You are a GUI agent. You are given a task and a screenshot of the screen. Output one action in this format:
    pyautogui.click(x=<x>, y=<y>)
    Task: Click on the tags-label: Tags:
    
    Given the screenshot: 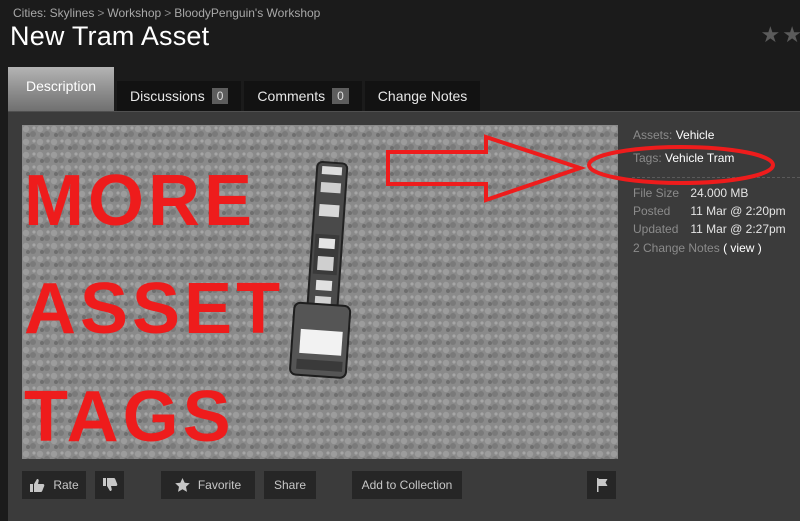 What is the action you would take?
    pyautogui.click(x=647, y=158)
    